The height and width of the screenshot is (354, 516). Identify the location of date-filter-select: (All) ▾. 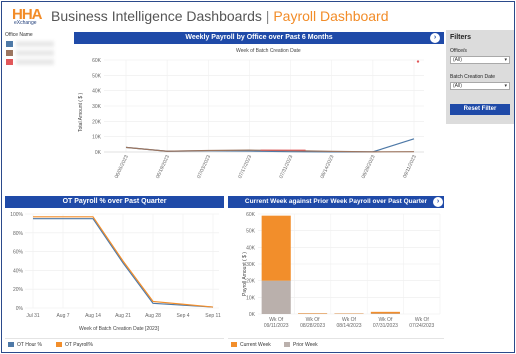
(480, 86).